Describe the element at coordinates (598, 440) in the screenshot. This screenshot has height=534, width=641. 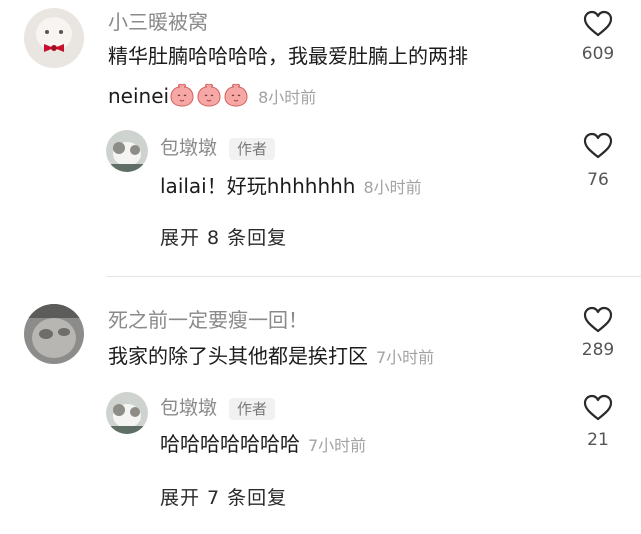
I see `reply-like-count: 21` at that location.